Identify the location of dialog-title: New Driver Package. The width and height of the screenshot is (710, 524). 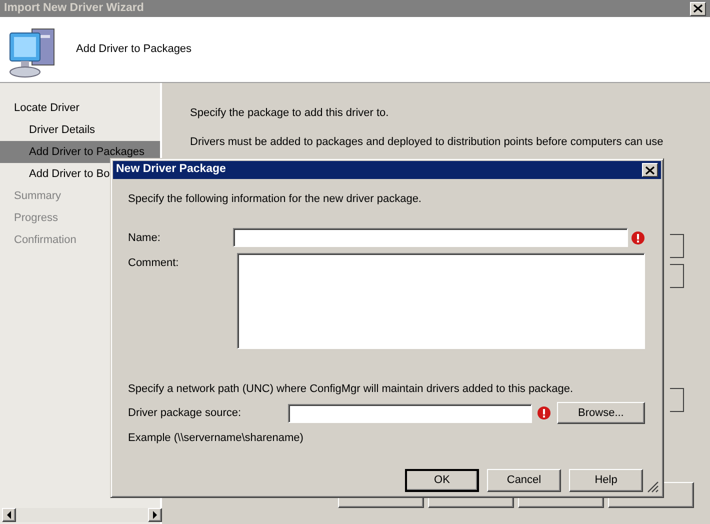
(171, 170).